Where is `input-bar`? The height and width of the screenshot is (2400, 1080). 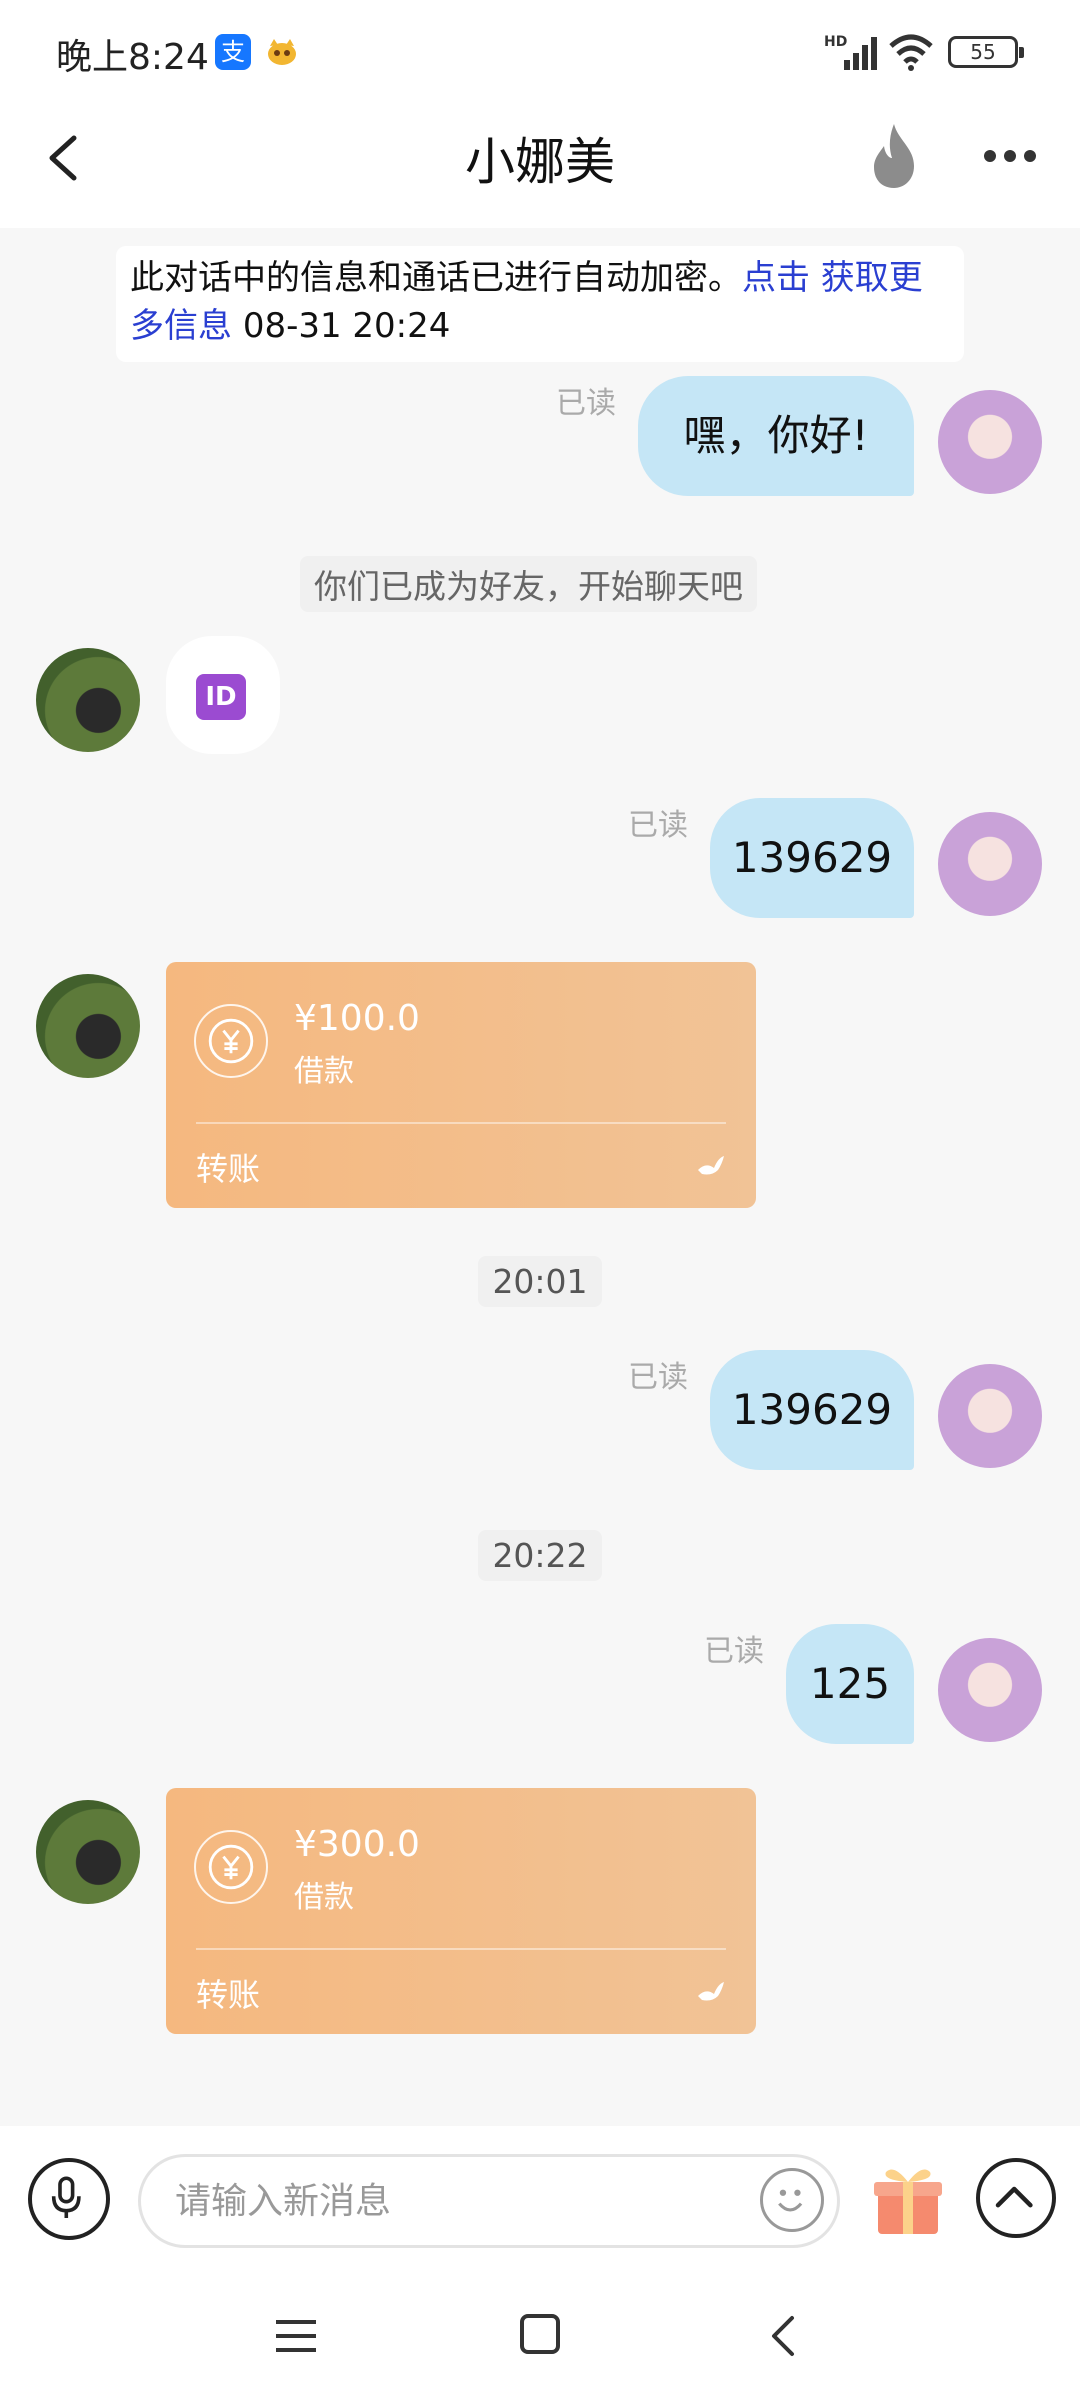
input-bar is located at coordinates (540, 2201).